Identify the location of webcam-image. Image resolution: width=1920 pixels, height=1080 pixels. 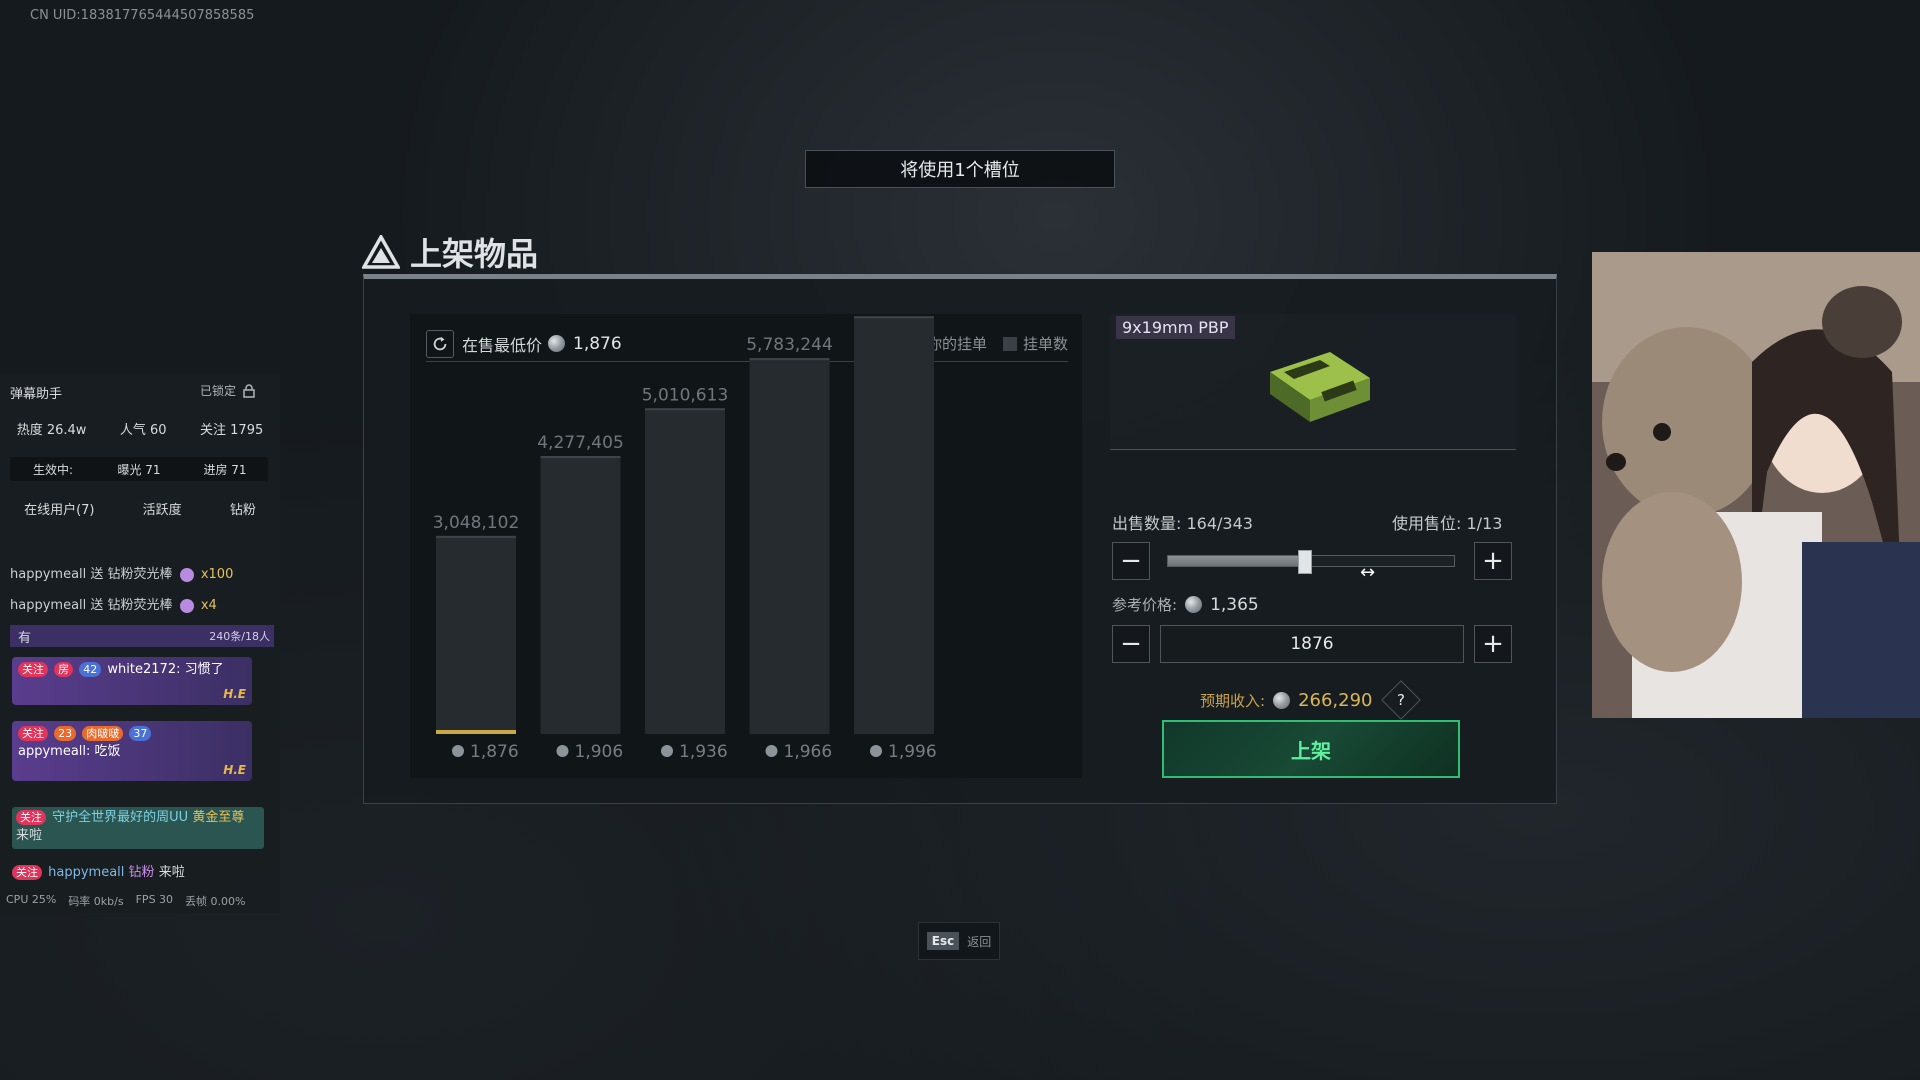
(1756, 485).